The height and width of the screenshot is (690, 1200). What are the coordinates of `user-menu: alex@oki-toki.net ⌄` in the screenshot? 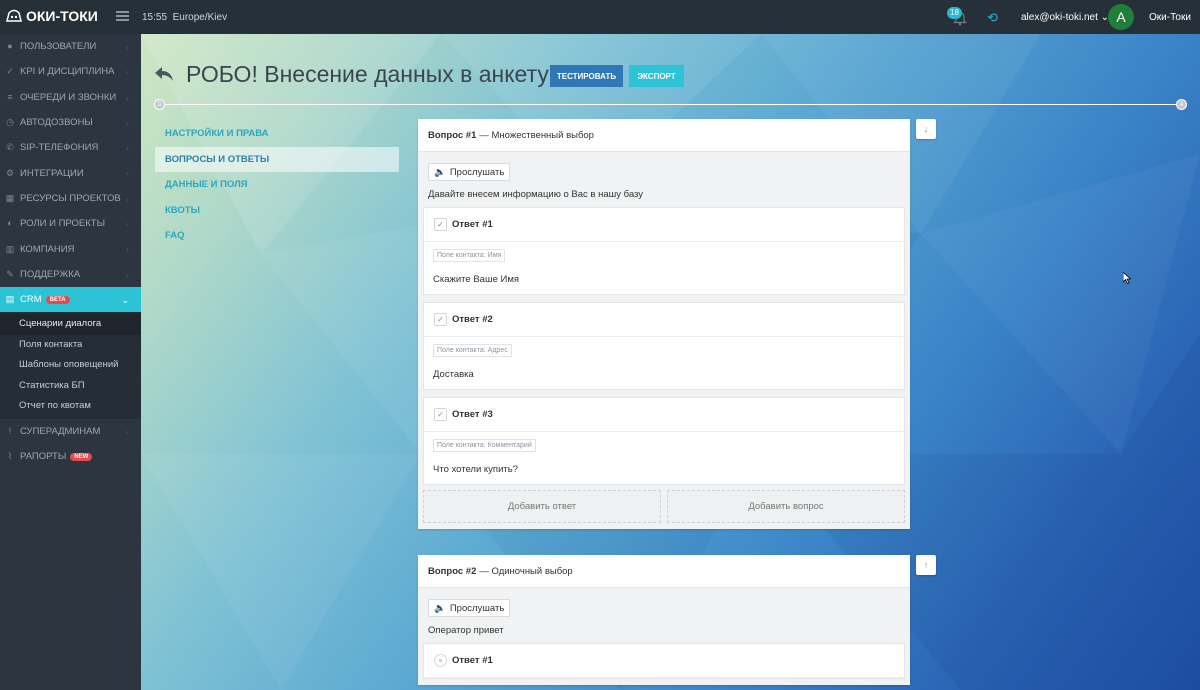 It's located at (1065, 17).